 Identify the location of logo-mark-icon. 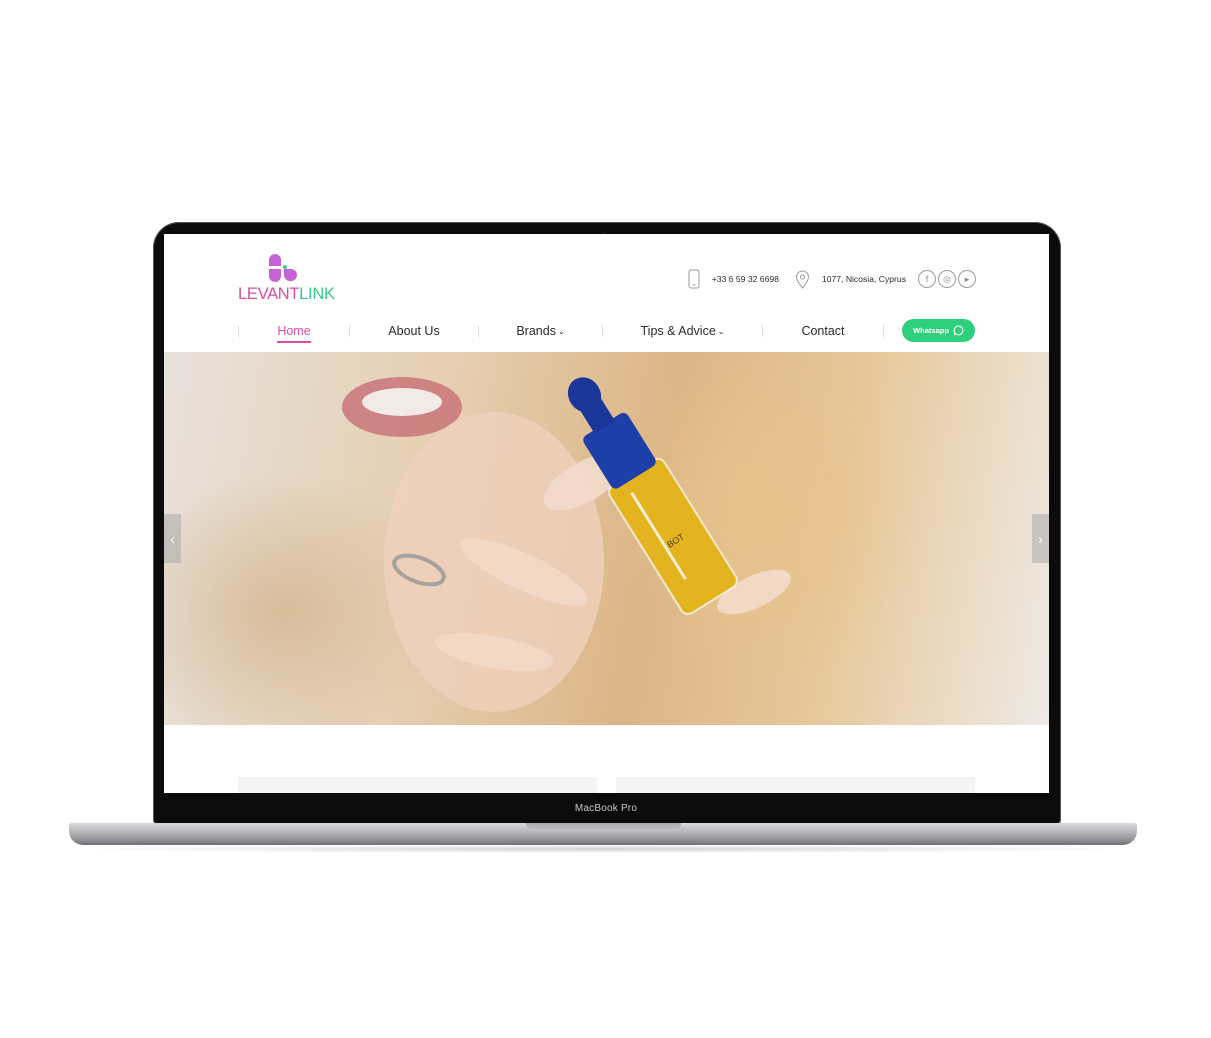
(283, 268).